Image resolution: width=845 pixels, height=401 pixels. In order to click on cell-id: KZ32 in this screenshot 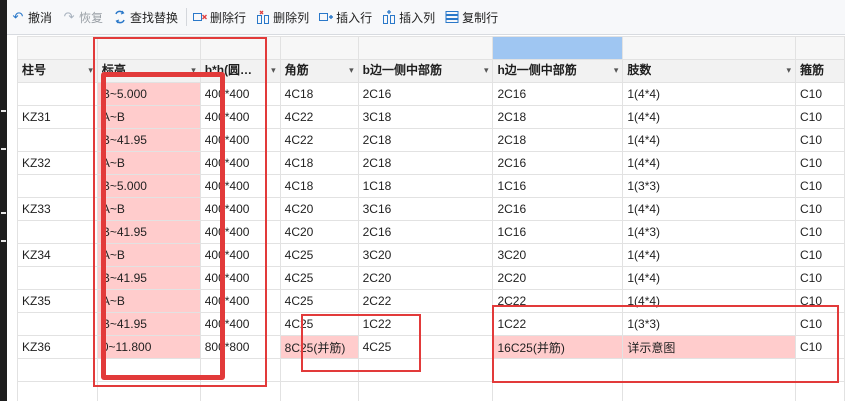, I will do `click(57, 163)`.